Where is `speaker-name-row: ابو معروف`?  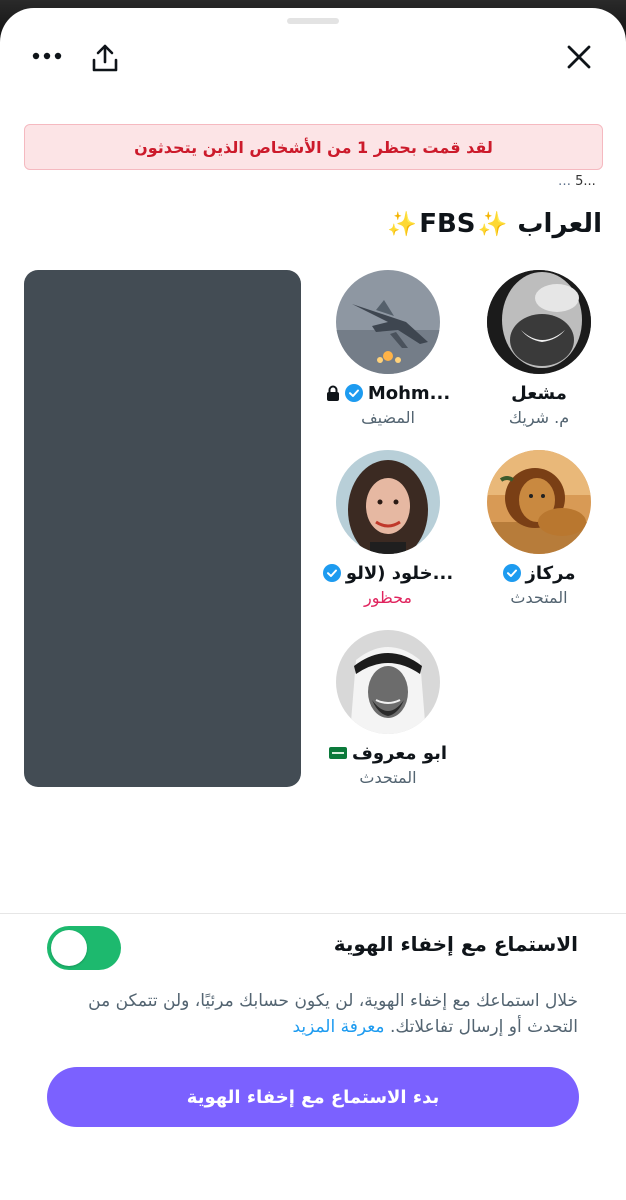
speaker-name-row: ابو معروف is located at coordinates (388, 753).